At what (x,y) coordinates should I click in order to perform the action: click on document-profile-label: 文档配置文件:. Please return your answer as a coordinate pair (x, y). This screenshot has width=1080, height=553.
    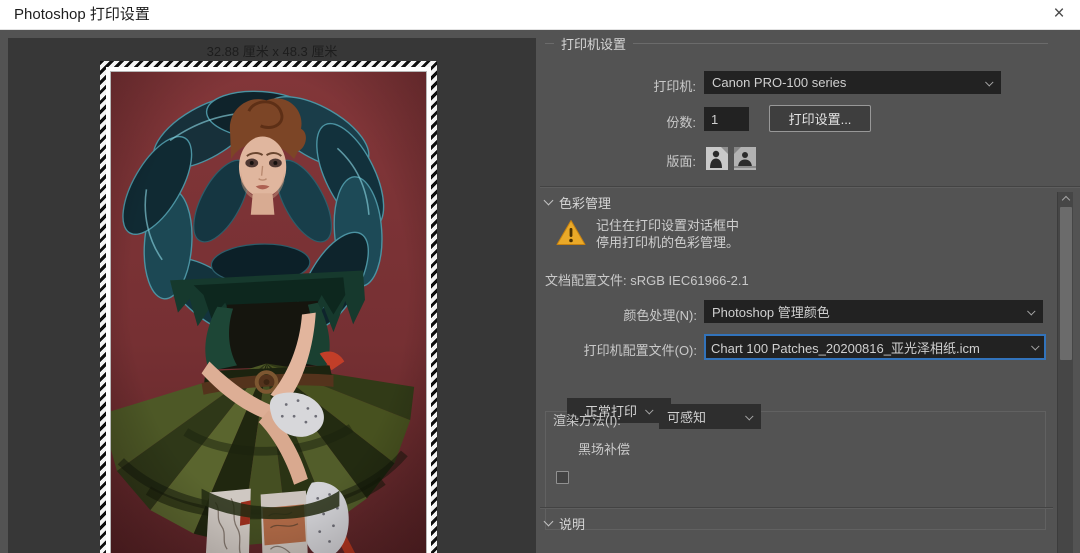
    Looking at the image, I should click on (586, 280).